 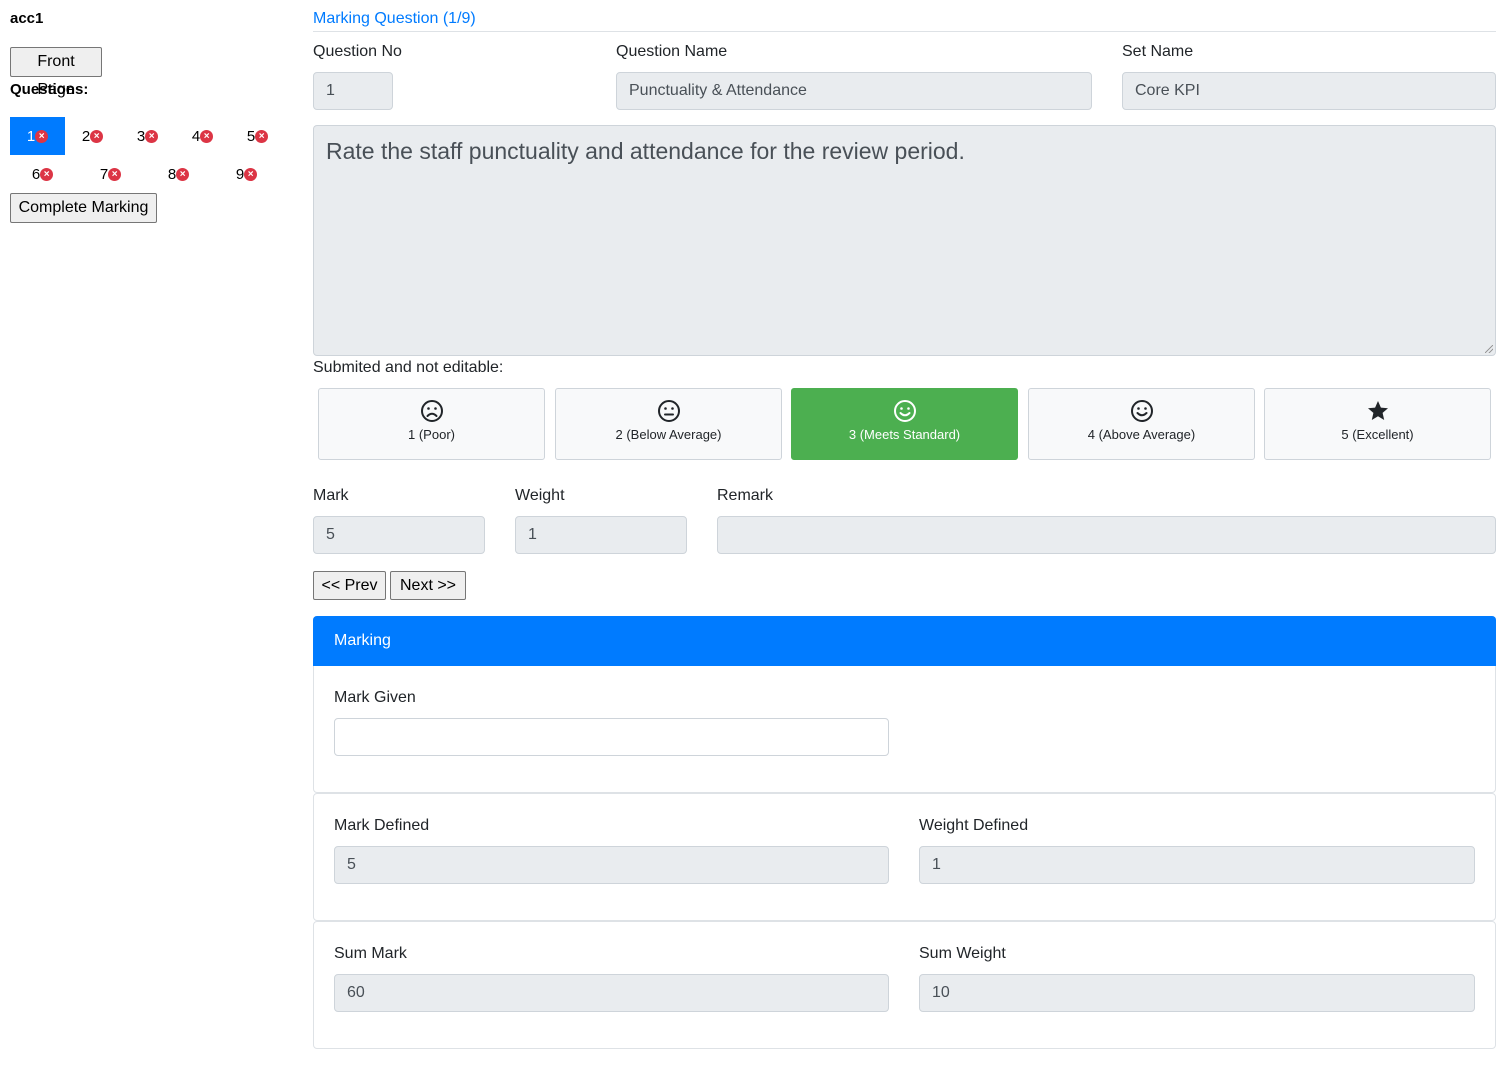 What do you see at coordinates (1377, 424) in the screenshot?
I see `rating-5-button: 5 (Excellent)` at bounding box center [1377, 424].